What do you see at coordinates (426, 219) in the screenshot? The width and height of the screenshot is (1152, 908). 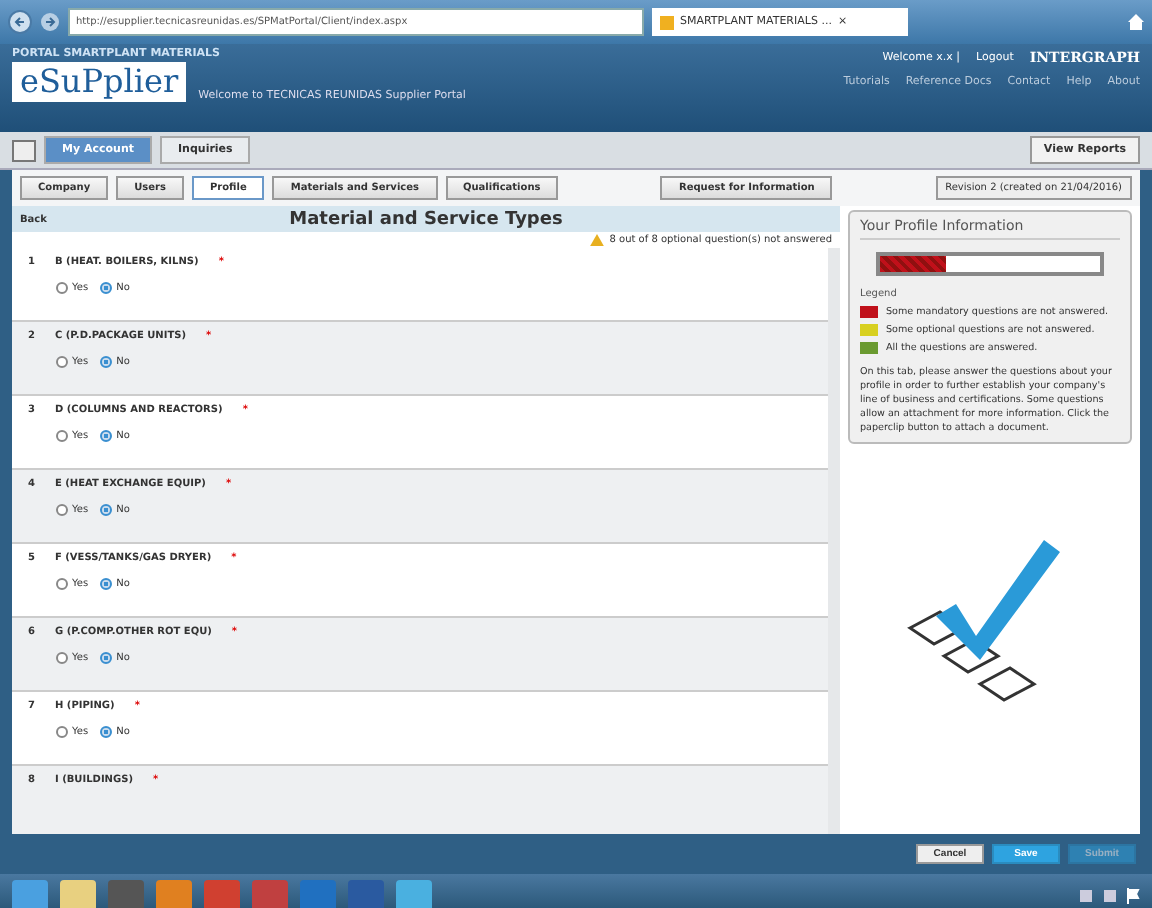 I see `page-title: Material and Service Types` at bounding box center [426, 219].